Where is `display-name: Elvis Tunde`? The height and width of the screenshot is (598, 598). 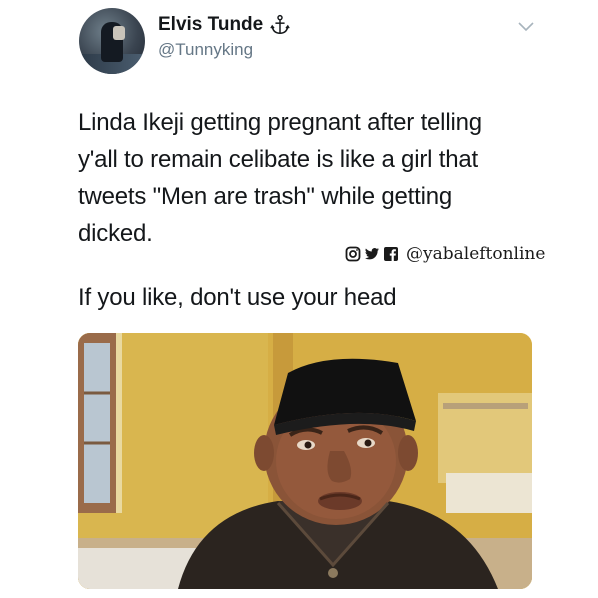 display-name: Elvis Tunde is located at coordinates (210, 25).